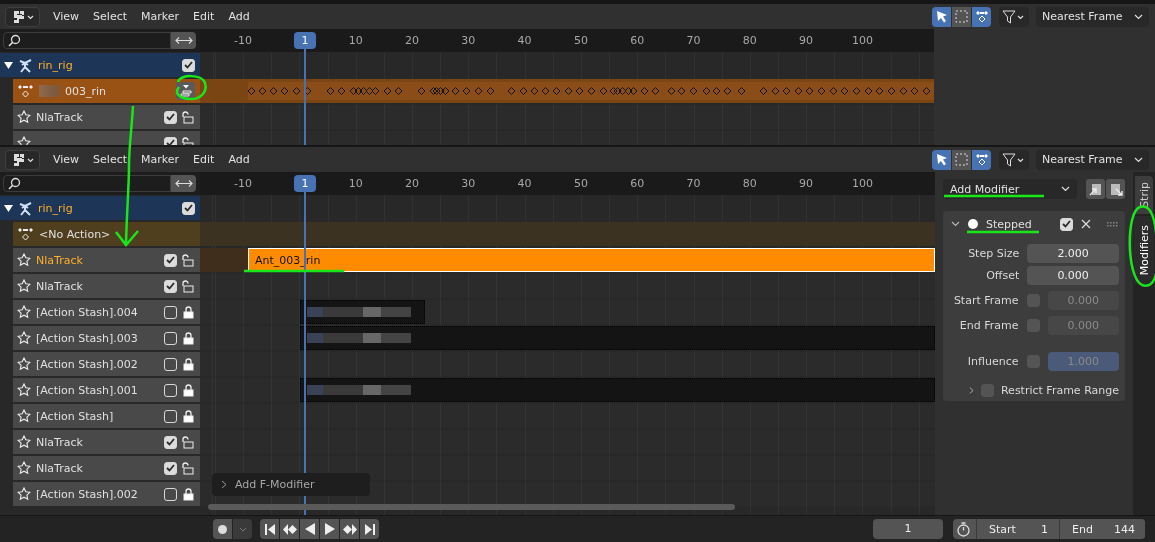 The height and width of the screenshot is (542, 1155). Describe the element at coordinates (291, 484) in the screenshot. I see `add-f-modifier-panel: Add F-Modifier` at that location.